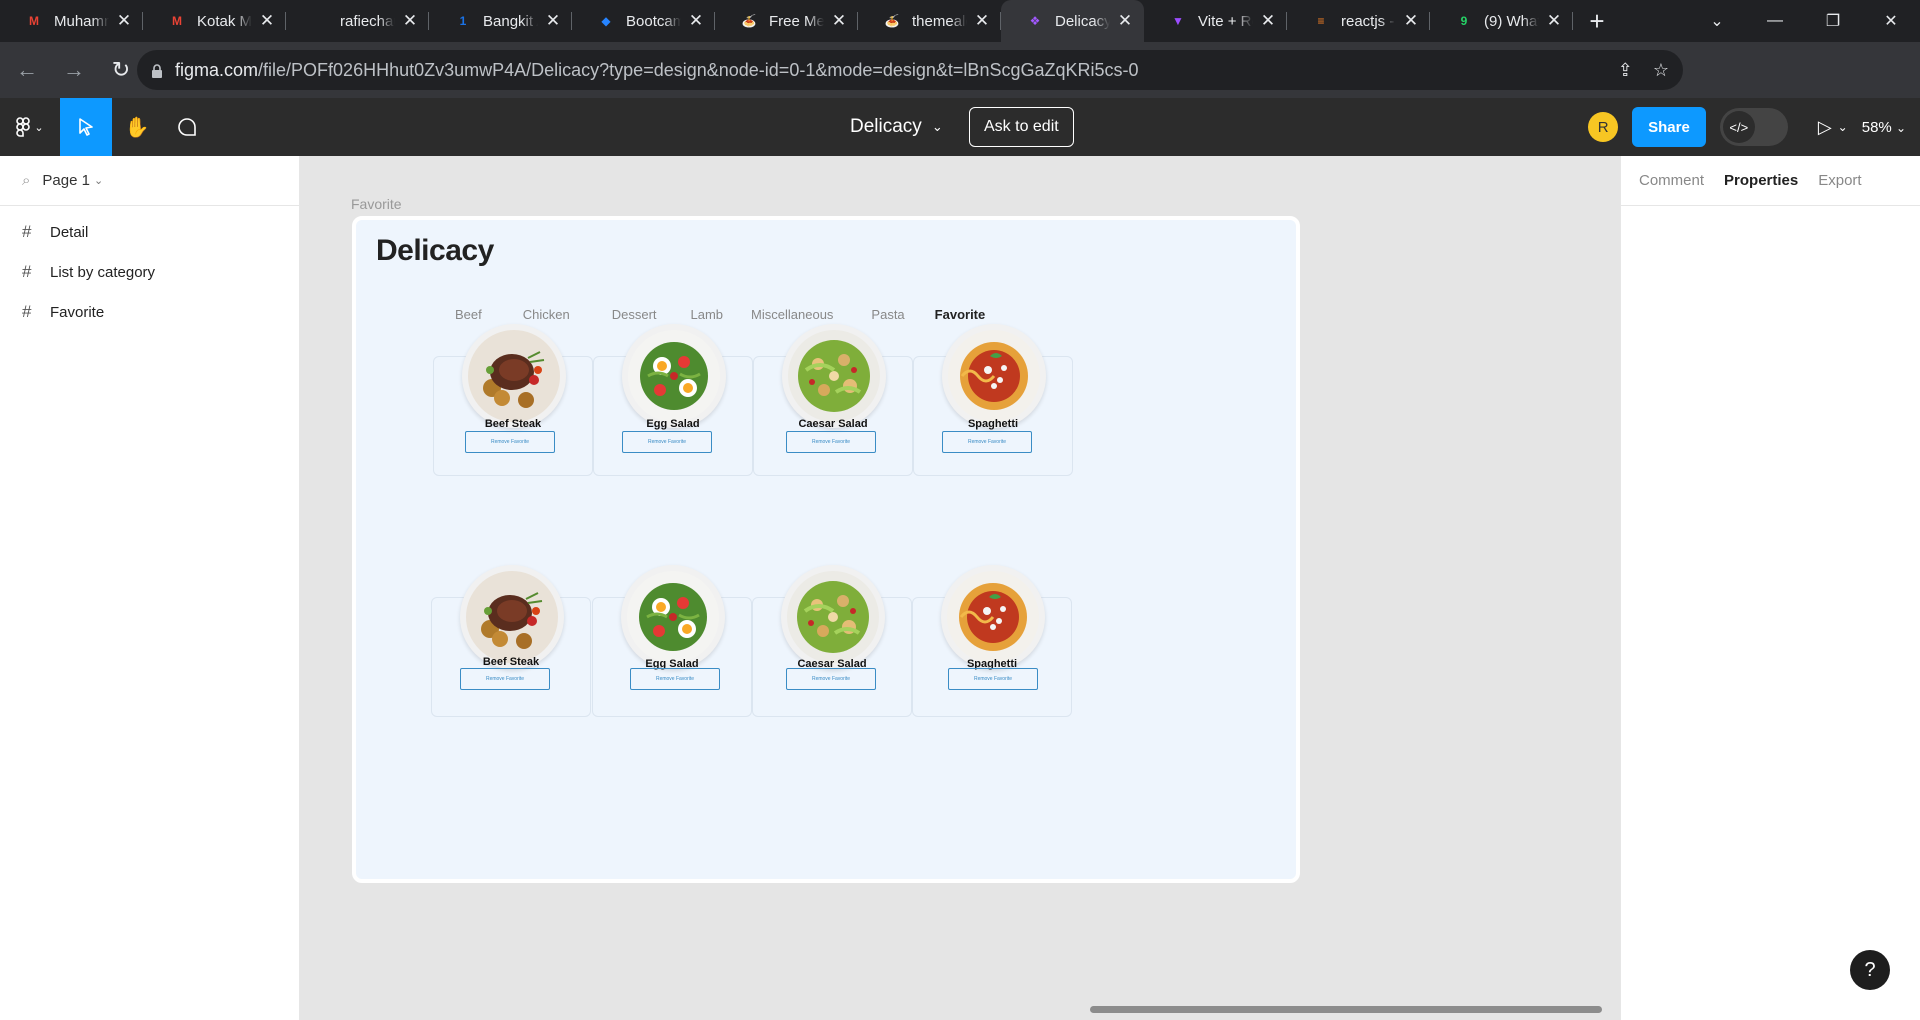 The width and height of the screenshot is (1920, 1020). What do you see at coordinates (1884, 127) in the screenshot?
I see `zoom-level: 58% ⌄` at bounding box center [1884, 127].